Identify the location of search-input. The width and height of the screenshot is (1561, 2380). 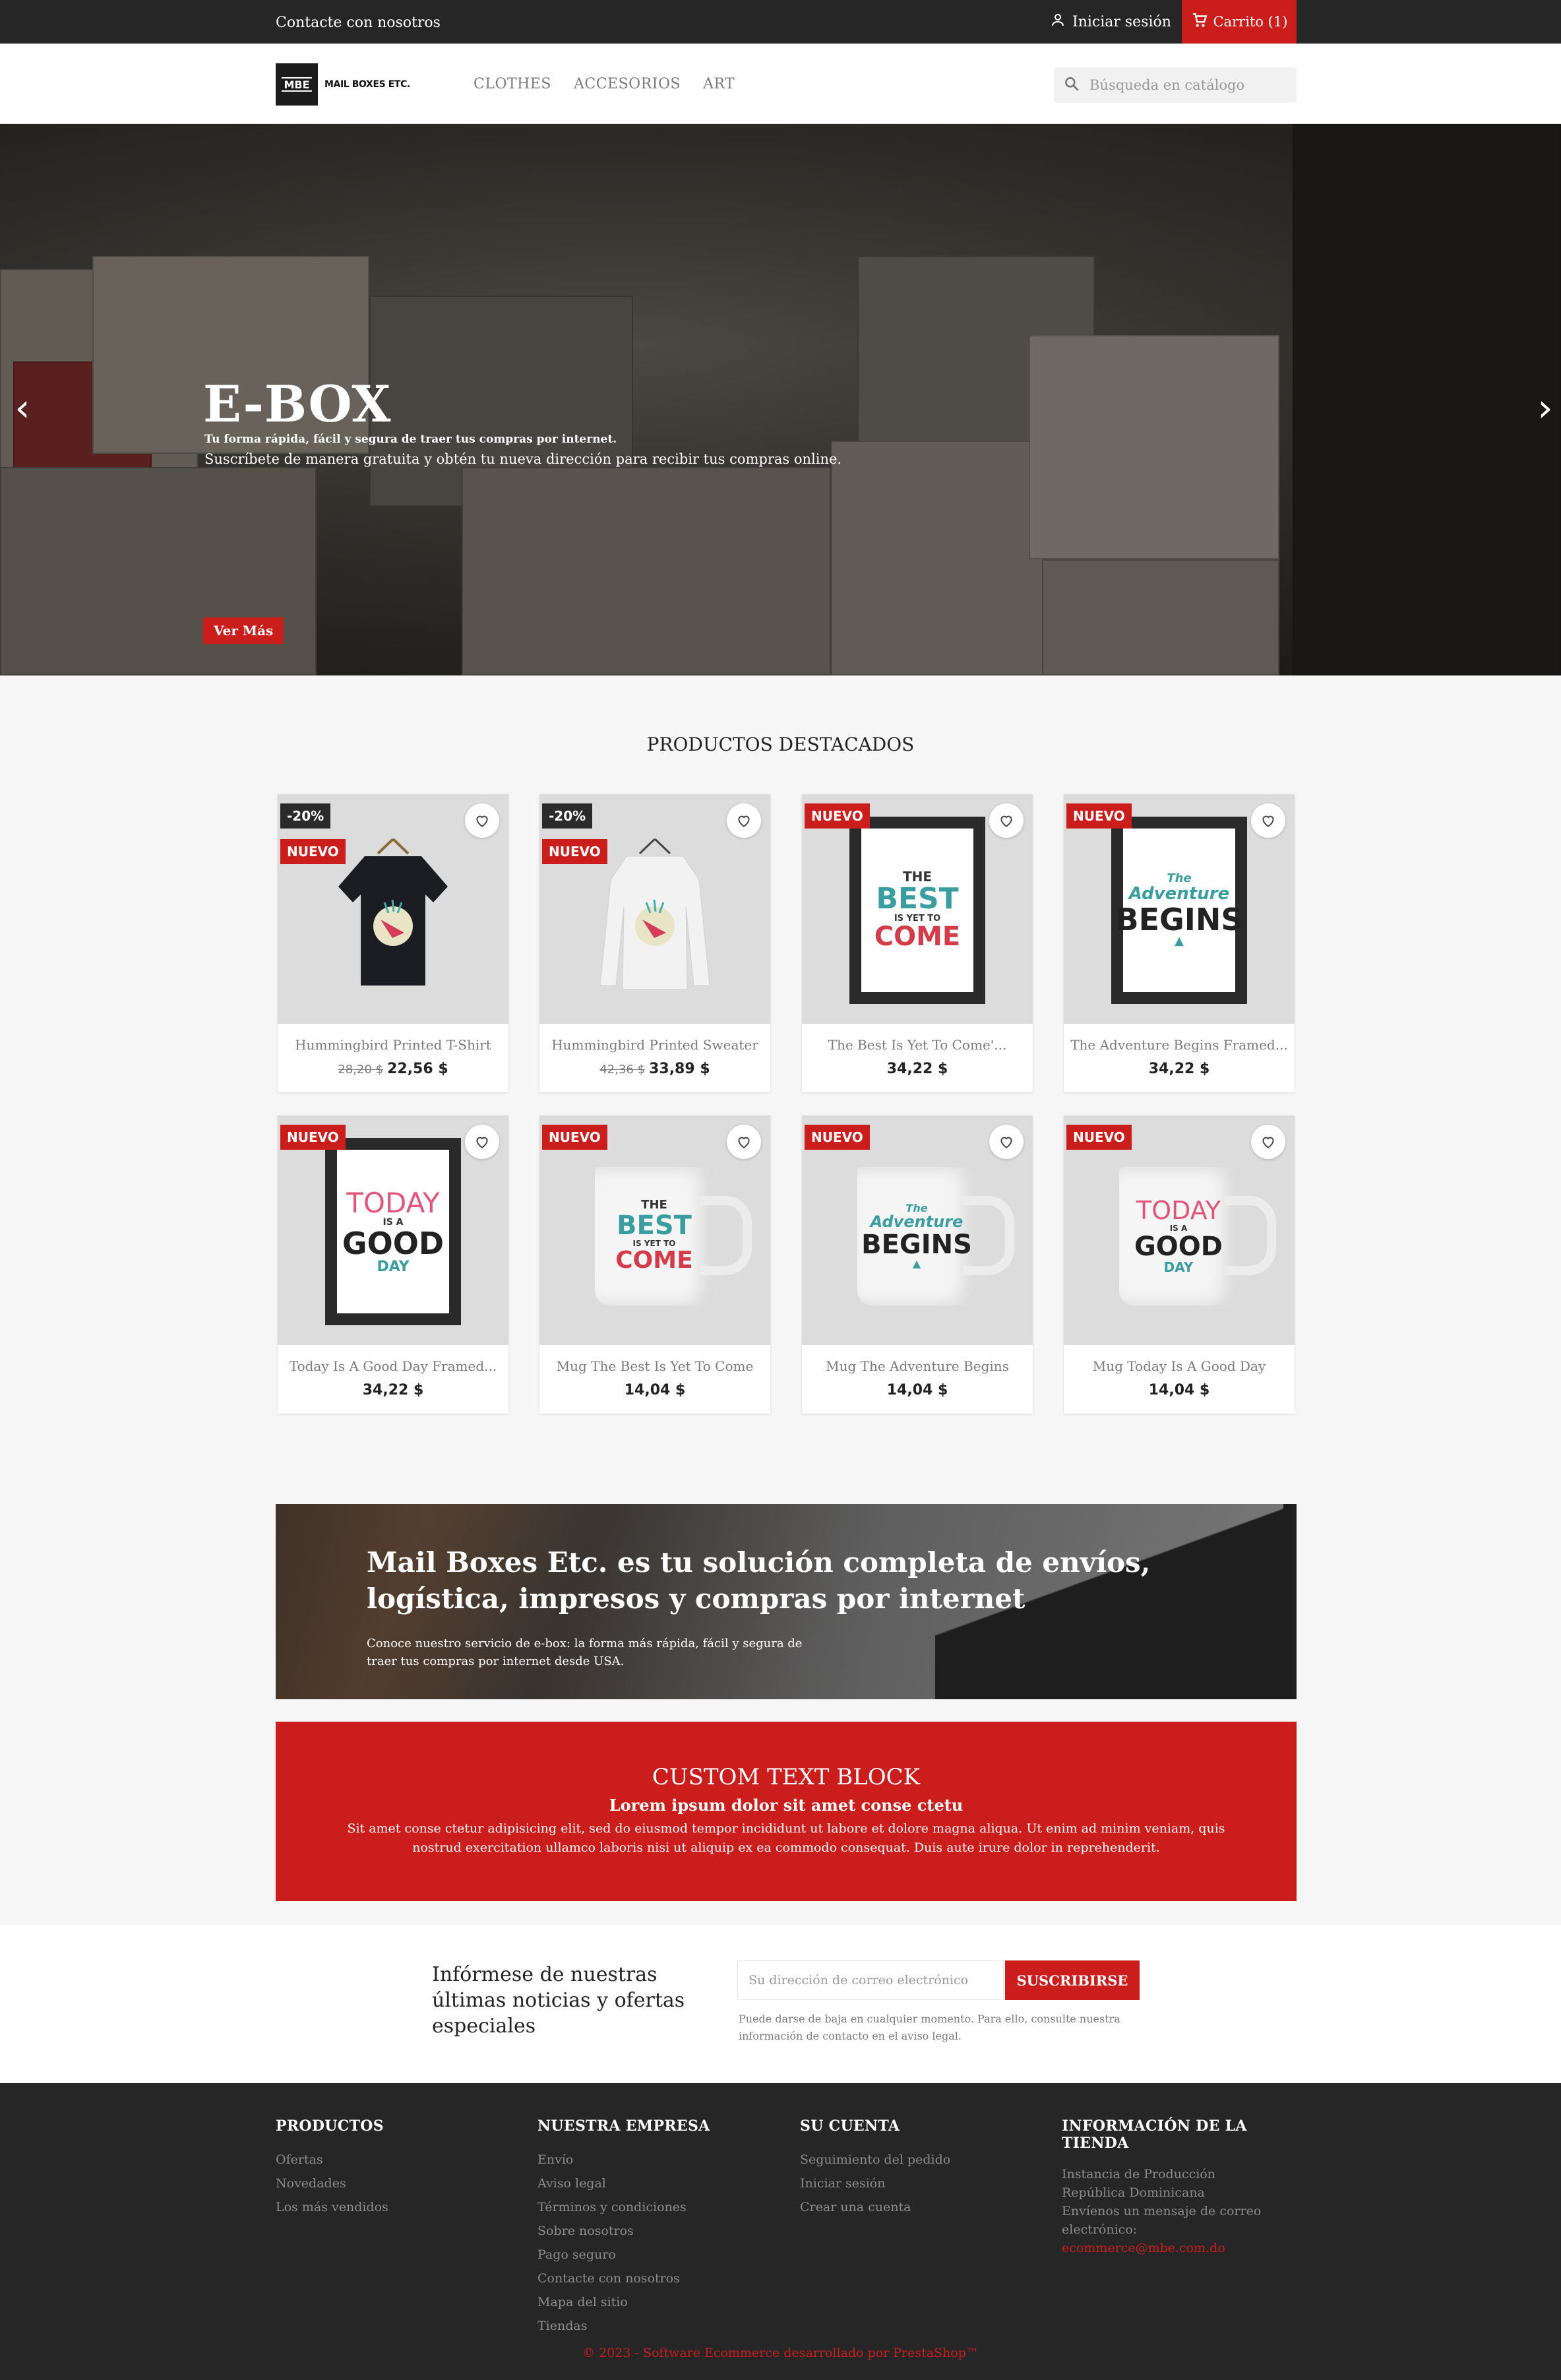
(1185, 85).